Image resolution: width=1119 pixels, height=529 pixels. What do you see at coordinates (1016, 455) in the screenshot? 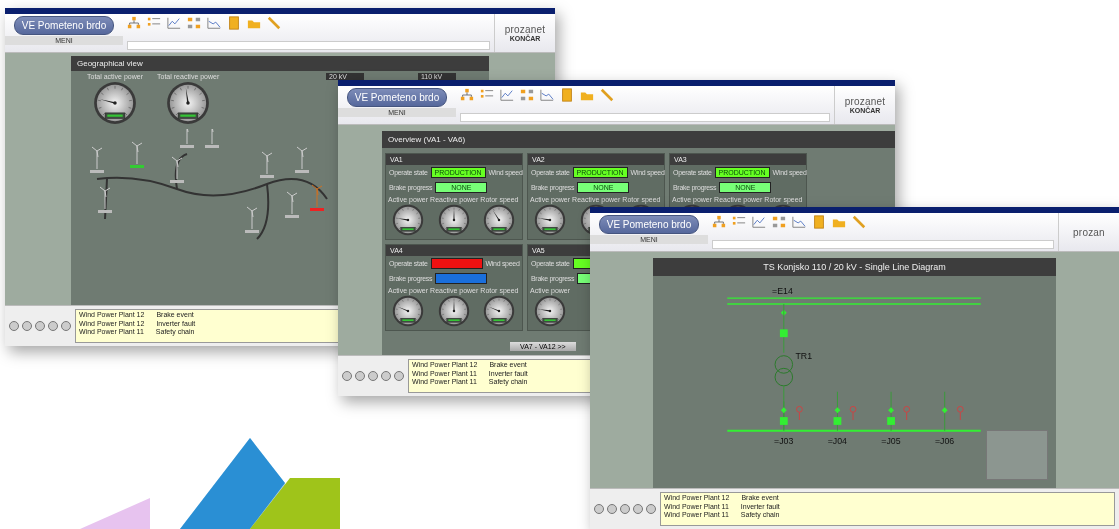
I see `photo-placeholder` at bounding box center [1016, 455].